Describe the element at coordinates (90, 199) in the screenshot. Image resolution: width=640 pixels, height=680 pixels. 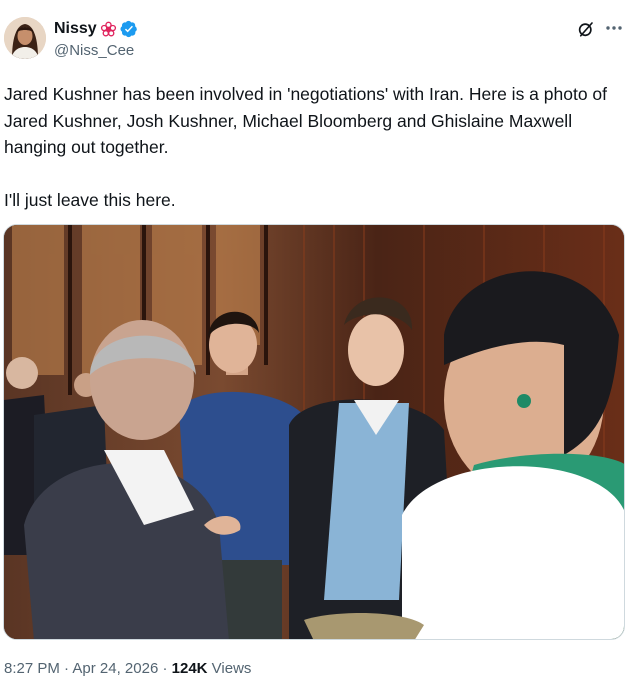
I see `tweet-paragraph: I'll just leave this here.` at that location.